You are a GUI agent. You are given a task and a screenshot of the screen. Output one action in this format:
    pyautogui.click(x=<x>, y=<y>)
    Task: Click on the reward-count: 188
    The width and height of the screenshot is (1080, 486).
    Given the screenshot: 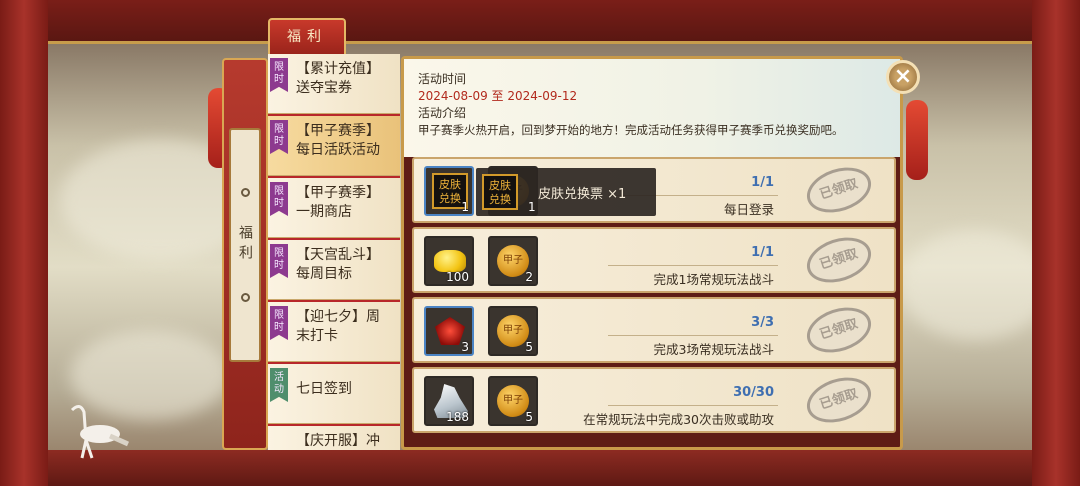 What is the action you would take?
    pyautogui.click(x=457, y=417)
    